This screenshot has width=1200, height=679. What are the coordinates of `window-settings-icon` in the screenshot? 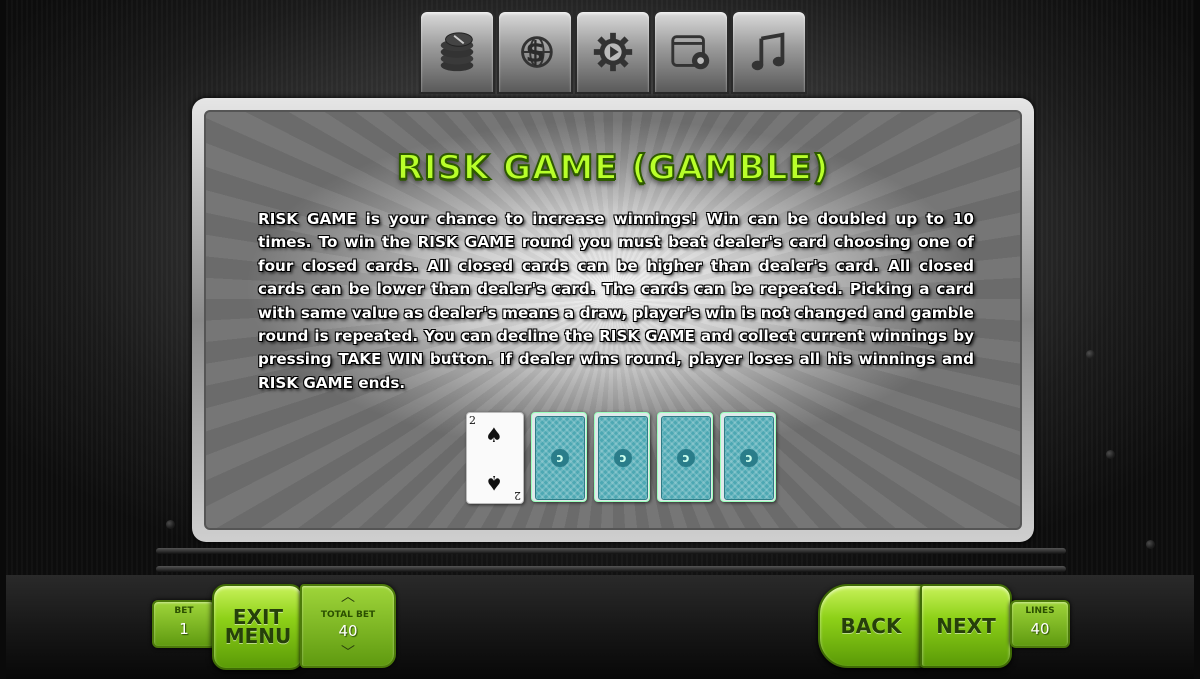 It's located at (690, 52).